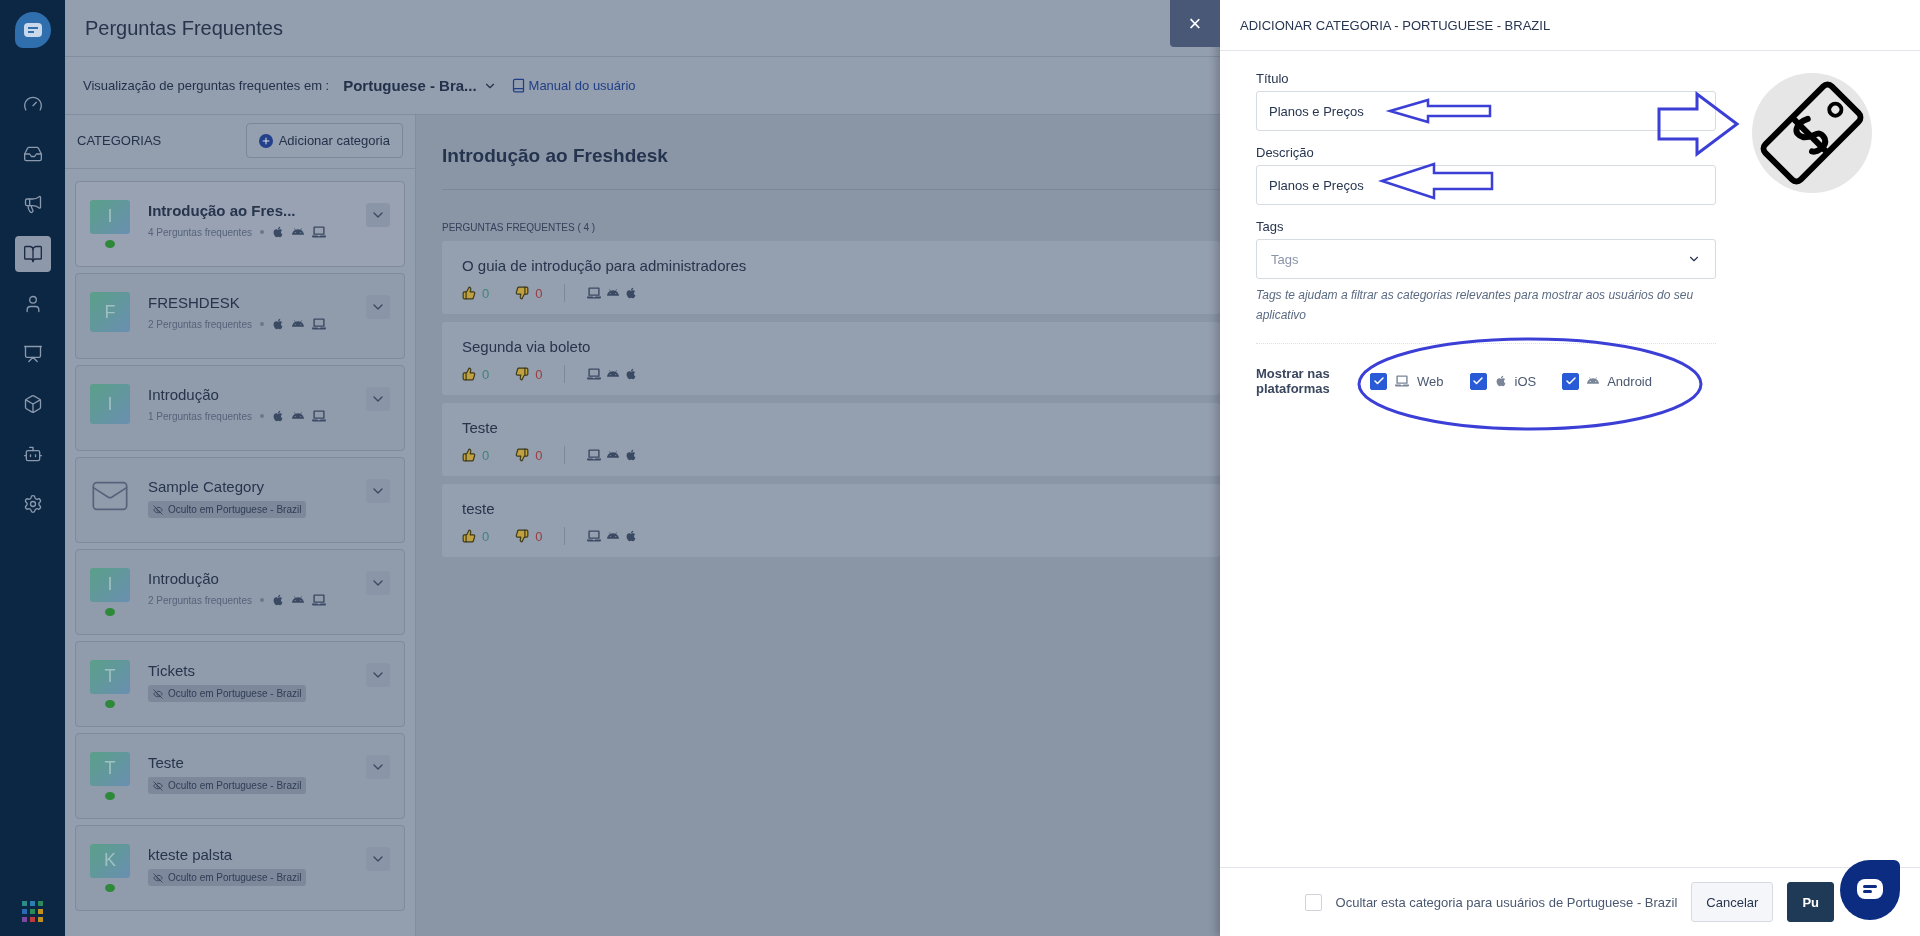 This screenshot has height=936, width=1920. I want to click on faq-card: teste 0 0, so click(831, 520).